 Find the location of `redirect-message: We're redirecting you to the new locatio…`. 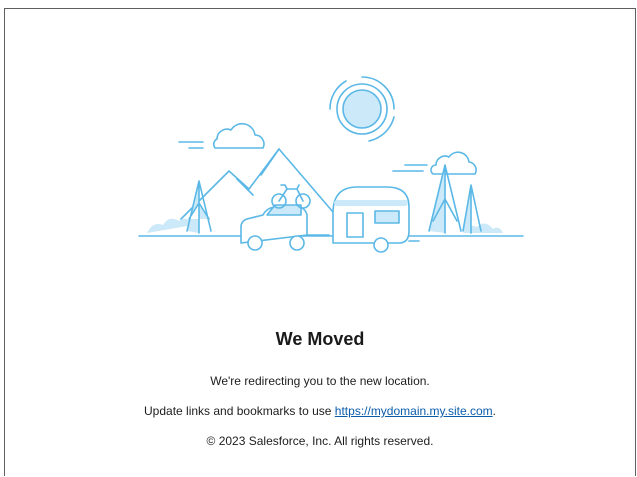

redirect-message: We're redirecting you to the new locatio… is located at coordinates (320, 381).